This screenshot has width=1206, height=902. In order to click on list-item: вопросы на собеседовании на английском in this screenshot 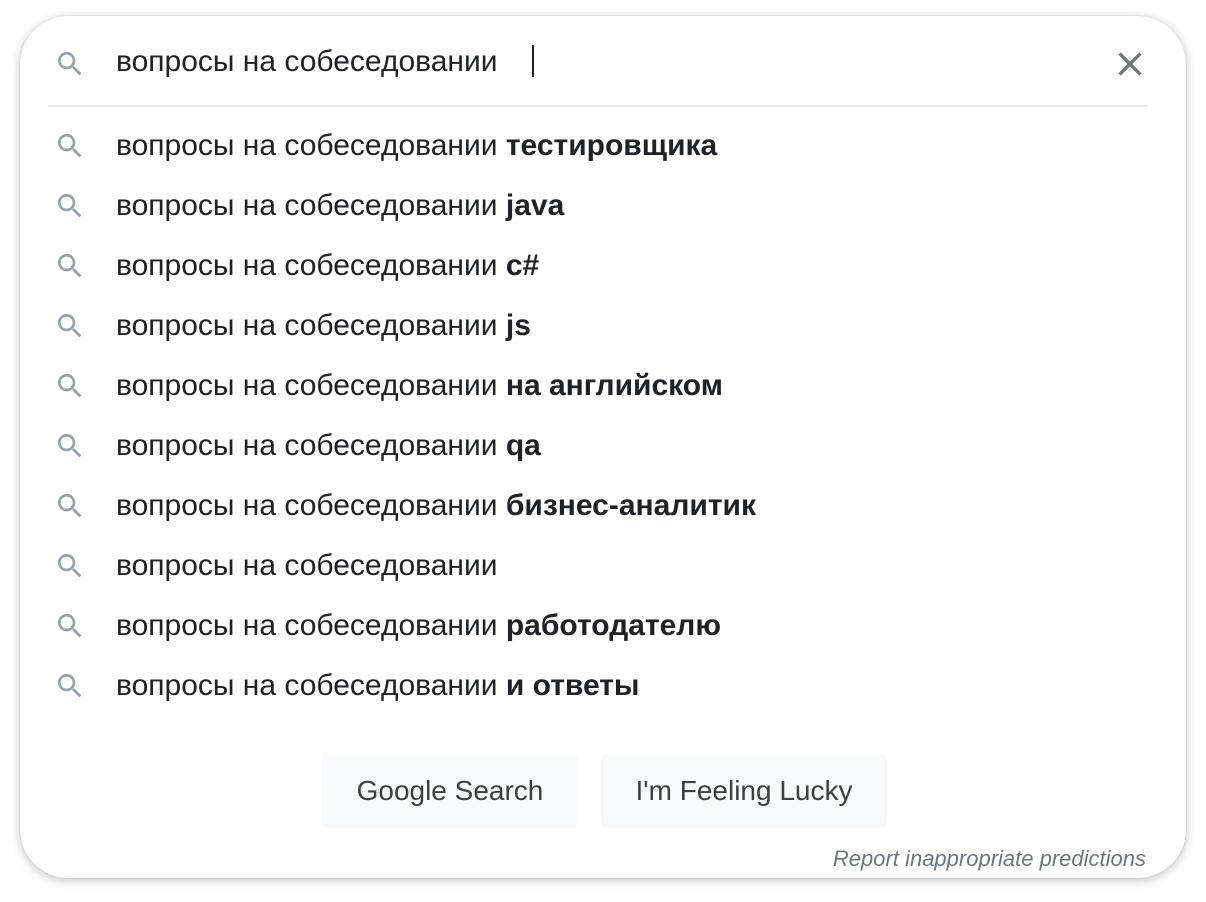, I will do `click(603, 386)`.